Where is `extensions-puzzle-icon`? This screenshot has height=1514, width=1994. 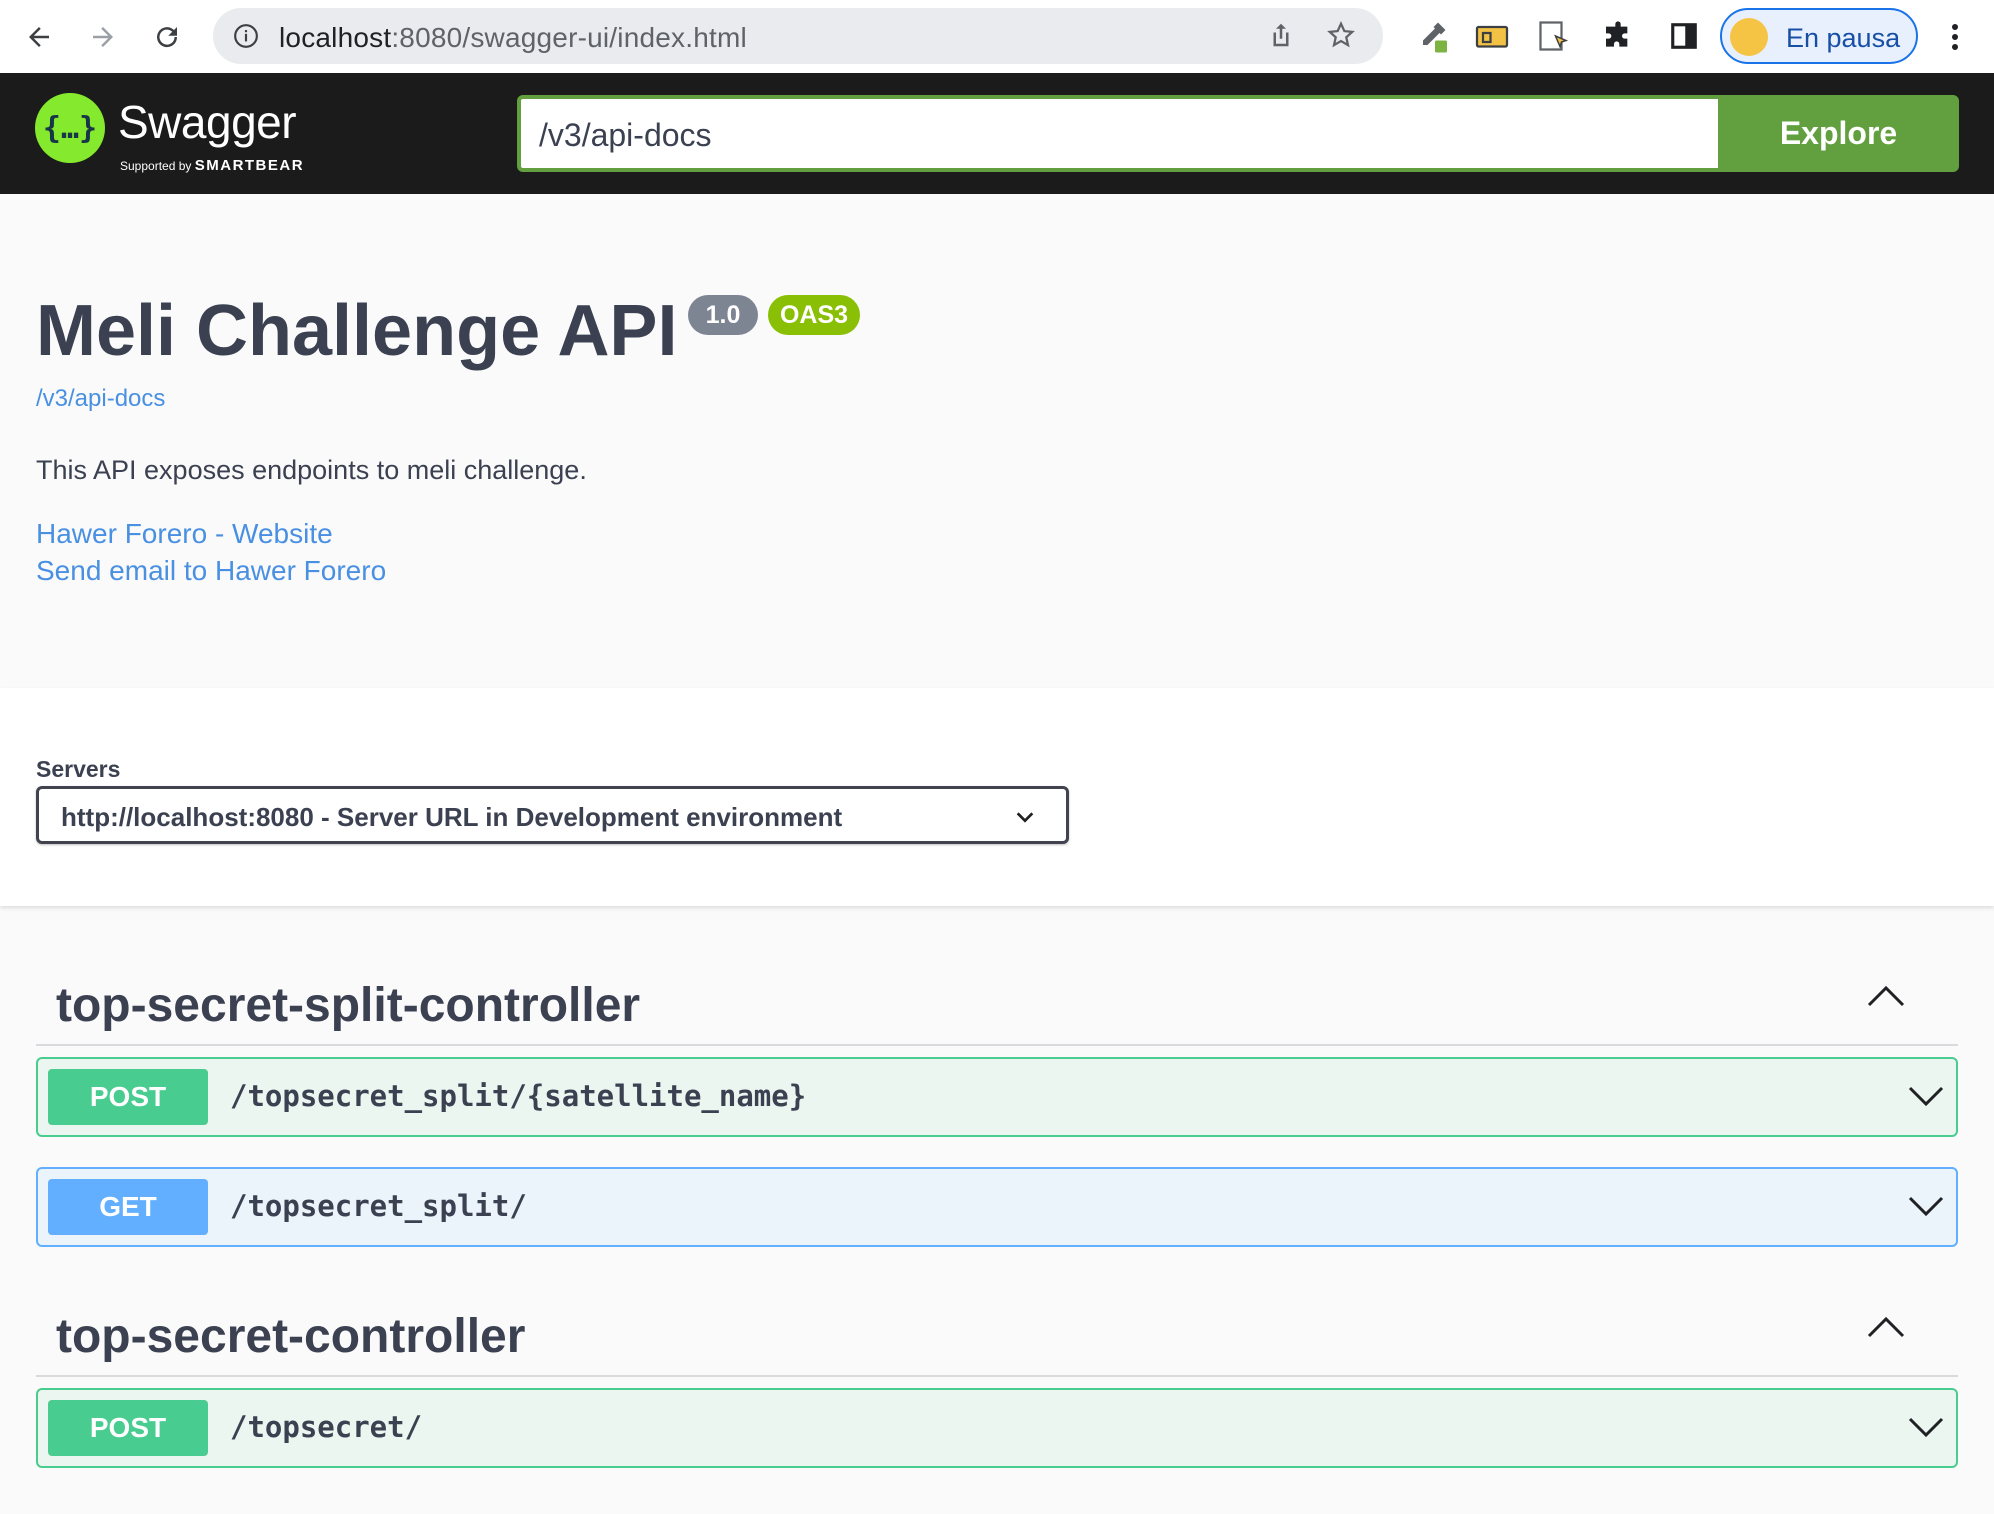 extensions-puzzle-icon is located at coordinates (1618, 36).